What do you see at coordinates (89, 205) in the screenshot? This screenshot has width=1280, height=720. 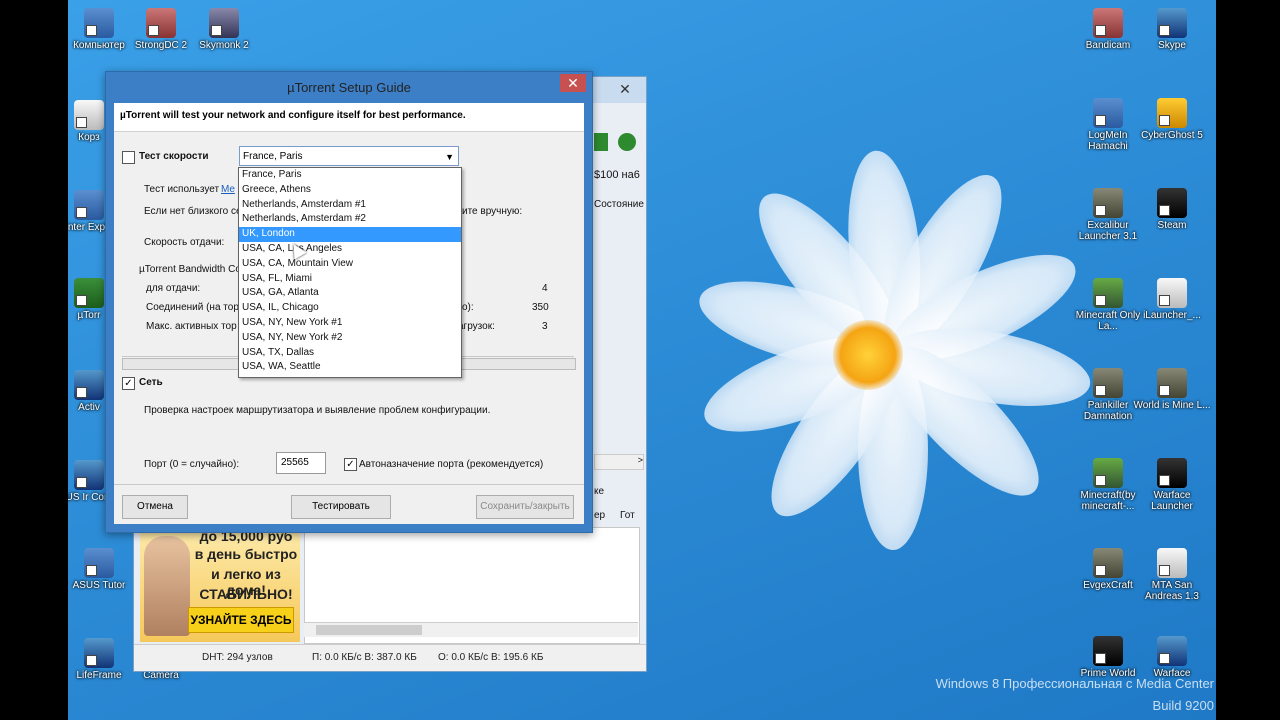 I see `internet-explorer-icon` at bounding box center [89, 205].